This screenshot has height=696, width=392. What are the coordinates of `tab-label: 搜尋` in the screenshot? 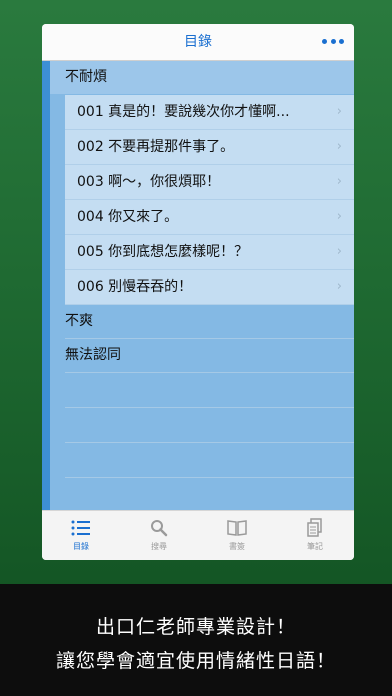 It's located at (159, 546).